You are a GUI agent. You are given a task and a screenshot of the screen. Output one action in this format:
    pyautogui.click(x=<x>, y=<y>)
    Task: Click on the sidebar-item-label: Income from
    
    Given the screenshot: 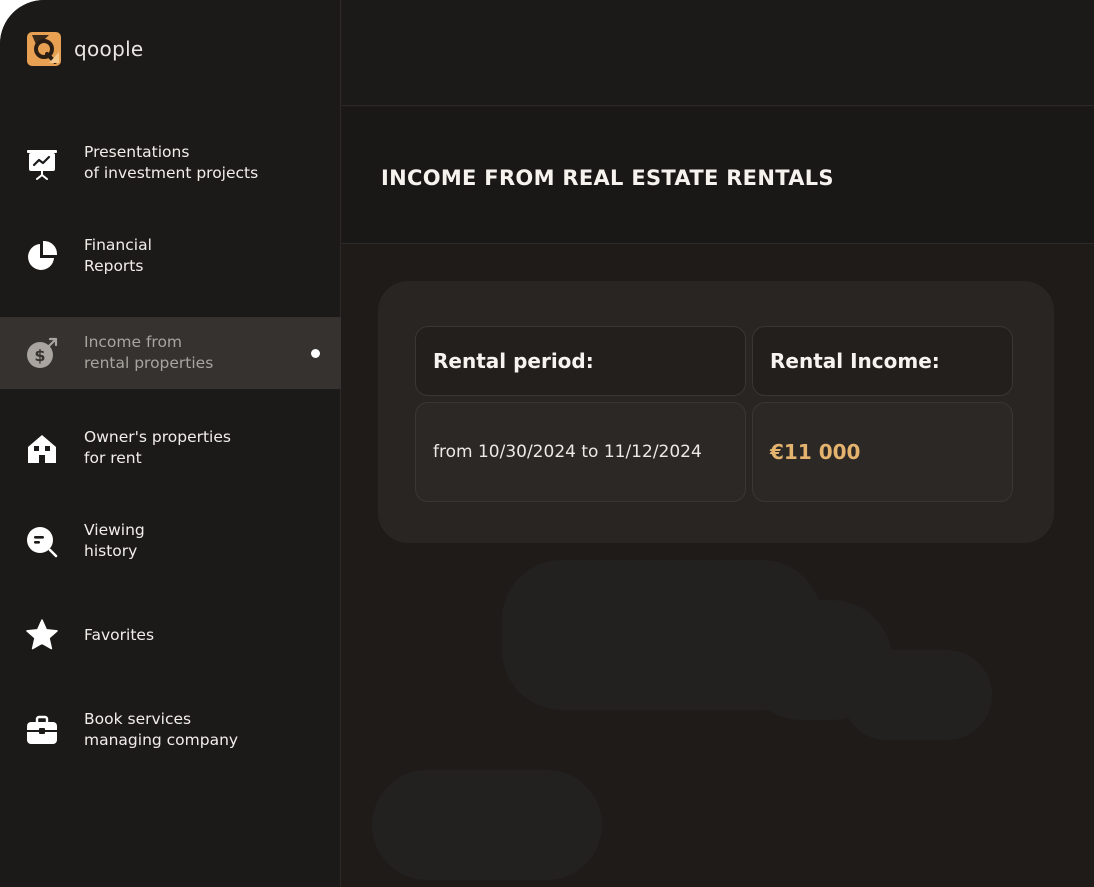 What is the action you would take?
    pyautogui.click(x=133, y=342)
    